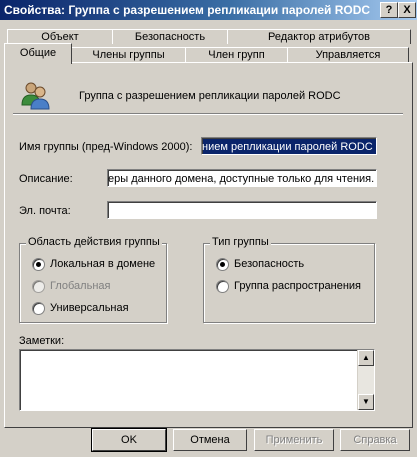 The height and width of the screenshot is (457, 417). I want to click on scope-global-radio, so click(38, 286).